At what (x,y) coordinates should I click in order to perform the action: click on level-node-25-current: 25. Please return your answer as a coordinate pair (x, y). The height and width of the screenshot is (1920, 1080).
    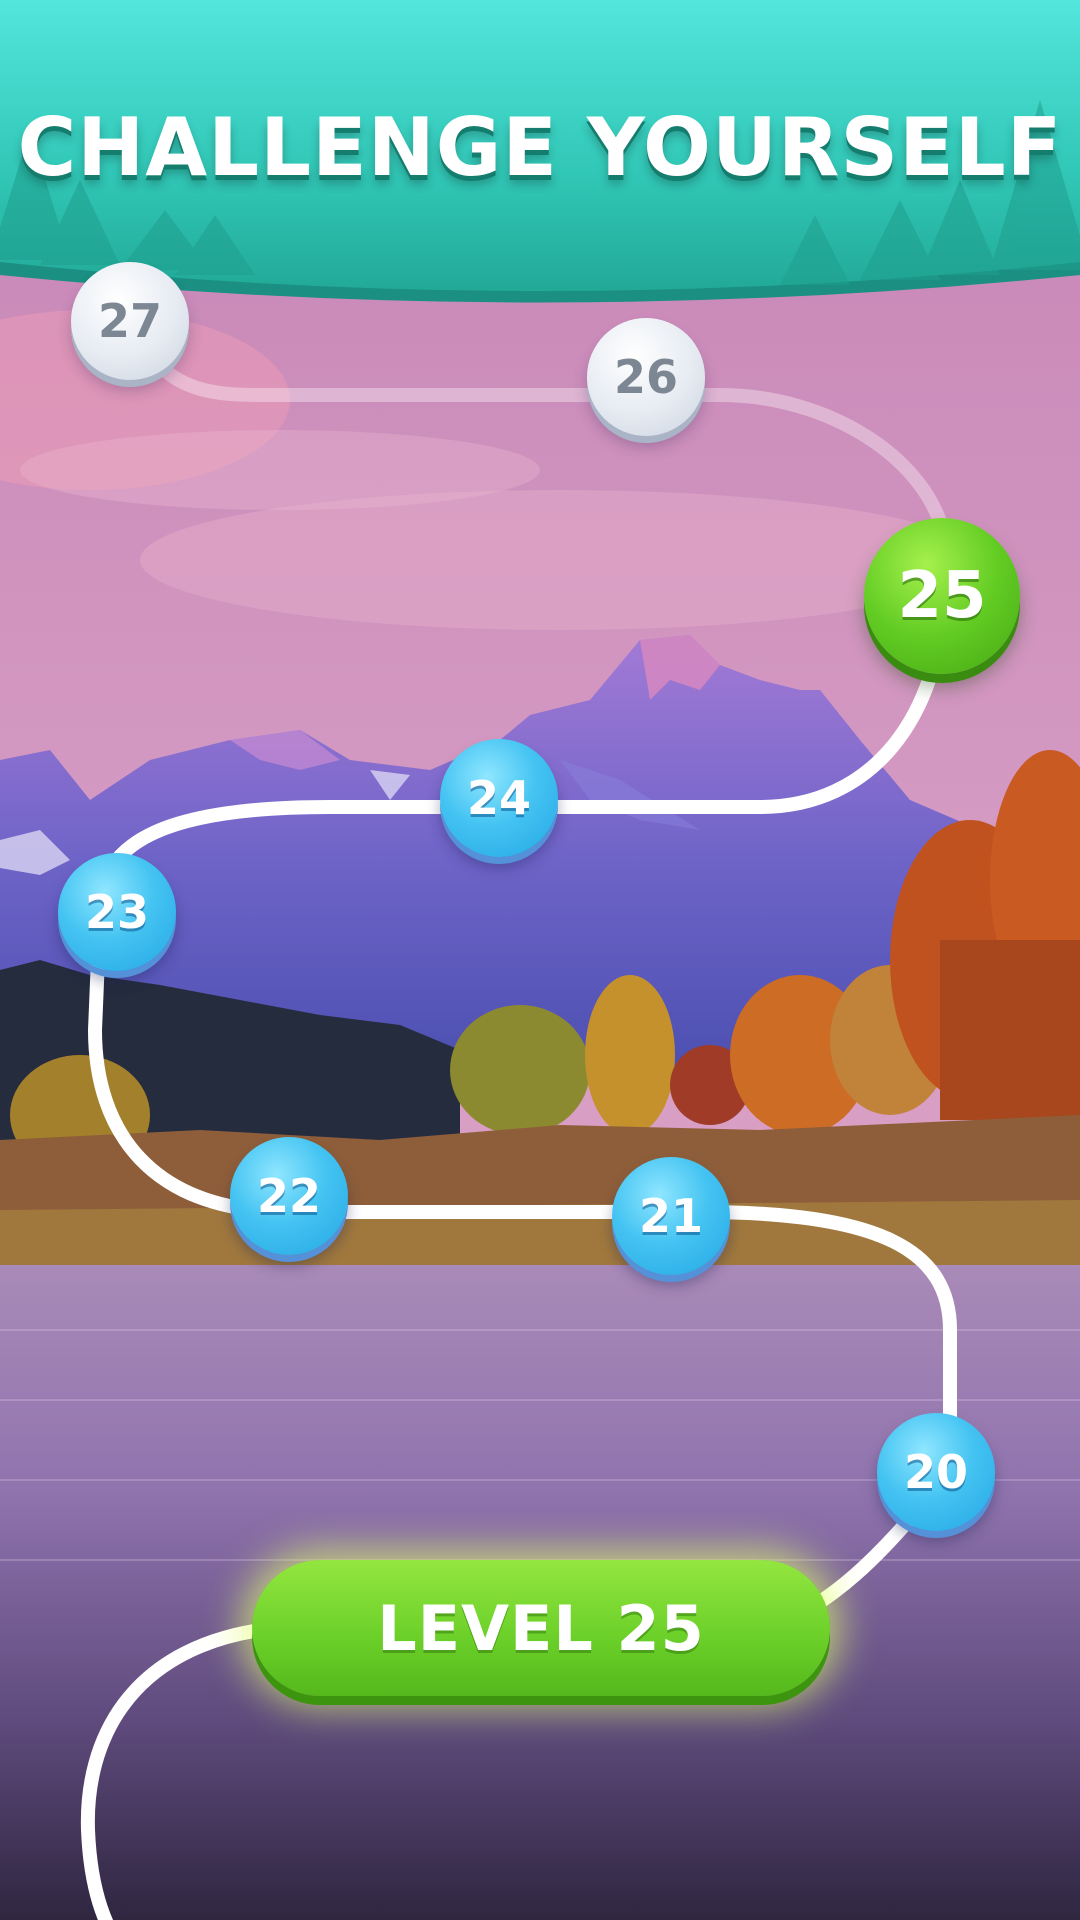
    Looking at the image, I should click on (942, 596).